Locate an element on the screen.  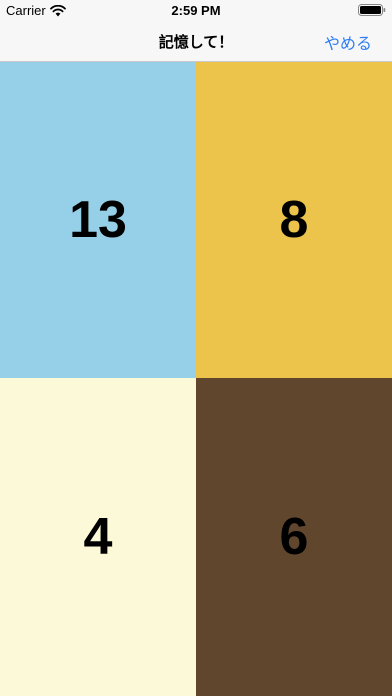
quit-button: やめる is located at coordinates (348, 42).